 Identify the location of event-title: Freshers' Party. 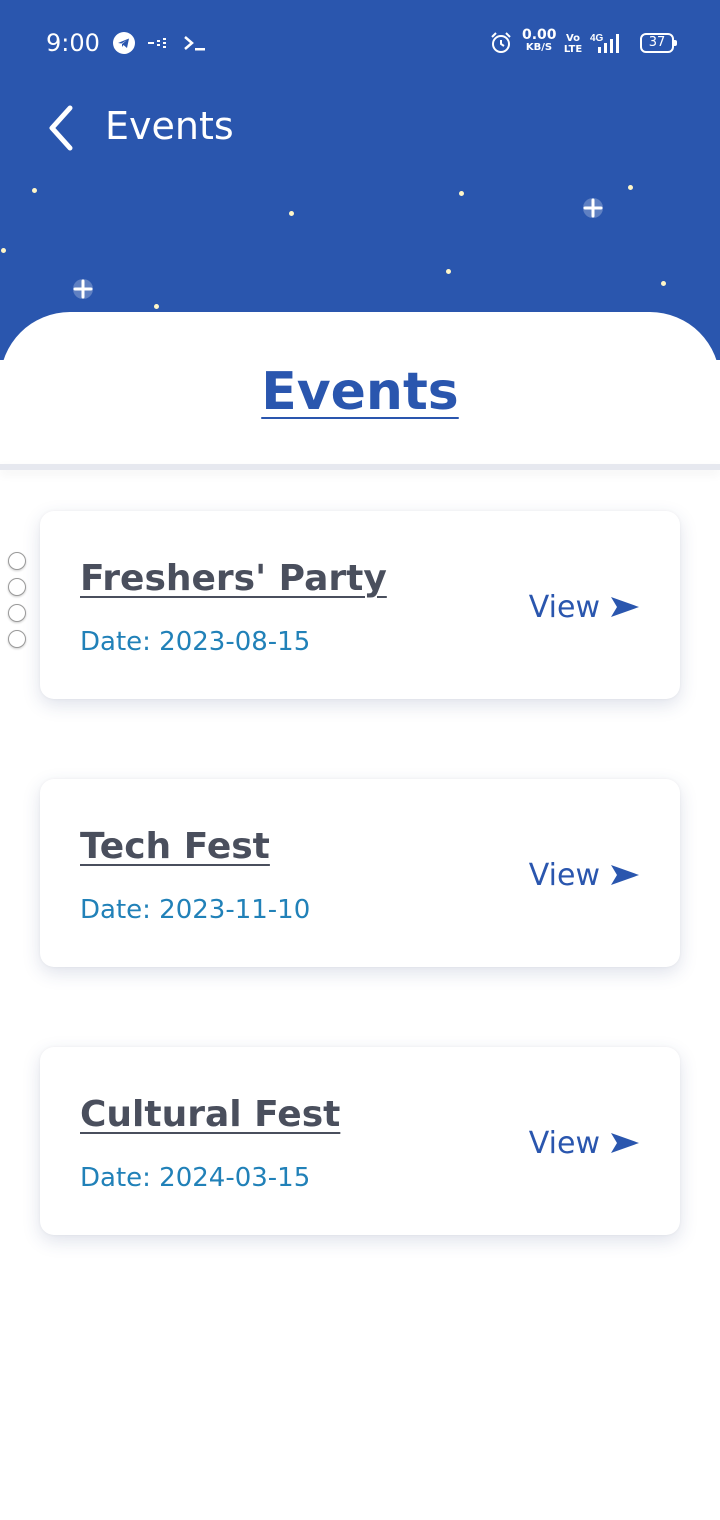
(233, 579).